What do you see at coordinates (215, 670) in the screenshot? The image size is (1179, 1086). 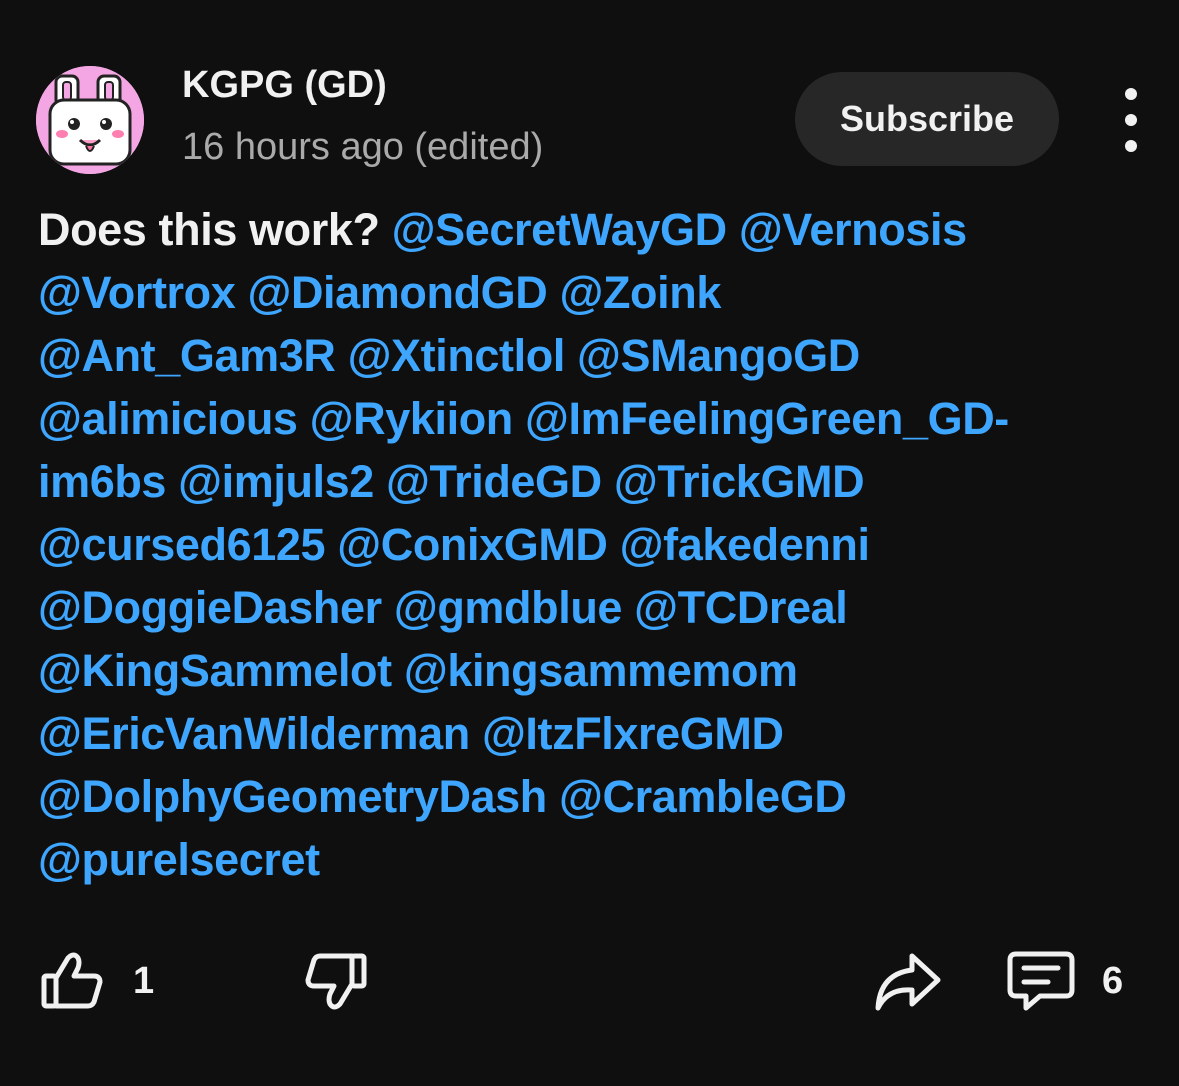 I see `mention-link: @KingSammelot` at bounding box center [215, 670].